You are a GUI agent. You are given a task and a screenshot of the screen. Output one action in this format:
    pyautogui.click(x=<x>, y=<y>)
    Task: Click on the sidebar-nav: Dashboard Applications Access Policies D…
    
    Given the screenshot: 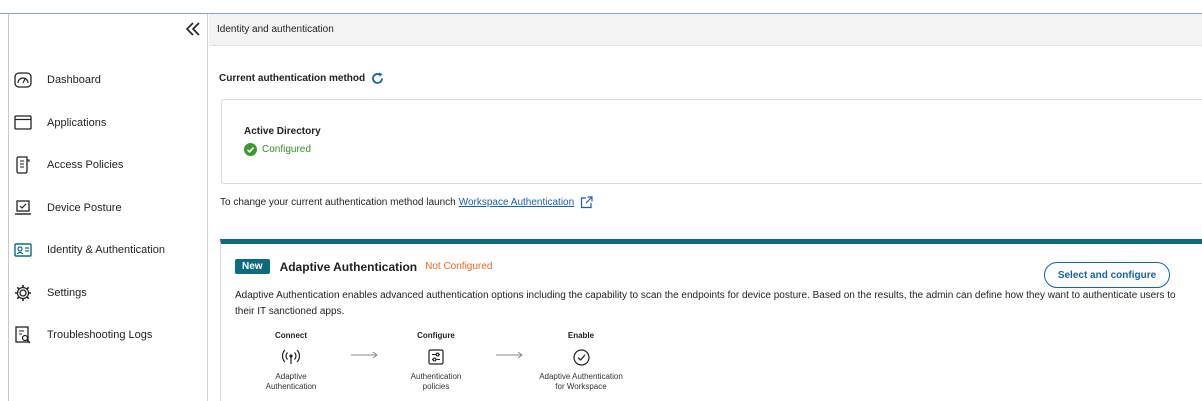 What is the action you would take?
    pyautogui.click(x=108, y=208)
    